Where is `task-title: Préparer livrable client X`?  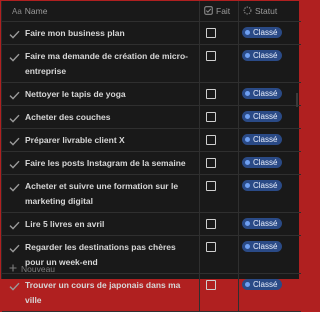
task-title: Préparer livrable client X is located at coordinates (75, 140).